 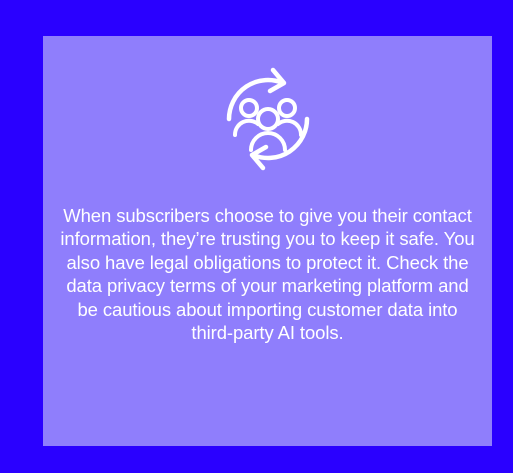 I want to click on people-cycle-icon-graphic, so click(x=268, y=119).